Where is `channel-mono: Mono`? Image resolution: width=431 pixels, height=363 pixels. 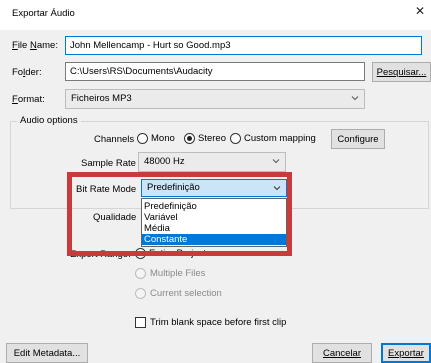 channel-mono: Mono is located at coordinates (156, 138).